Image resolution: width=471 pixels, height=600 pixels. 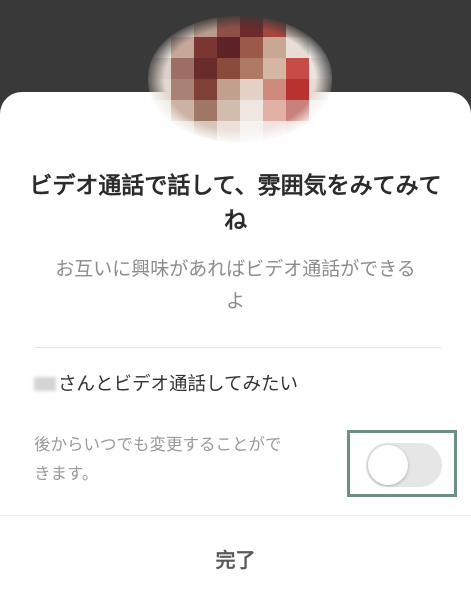 I want to click on video-call-setting-note: 後からいつでも変更することができます。, so click(x=158, y=459).